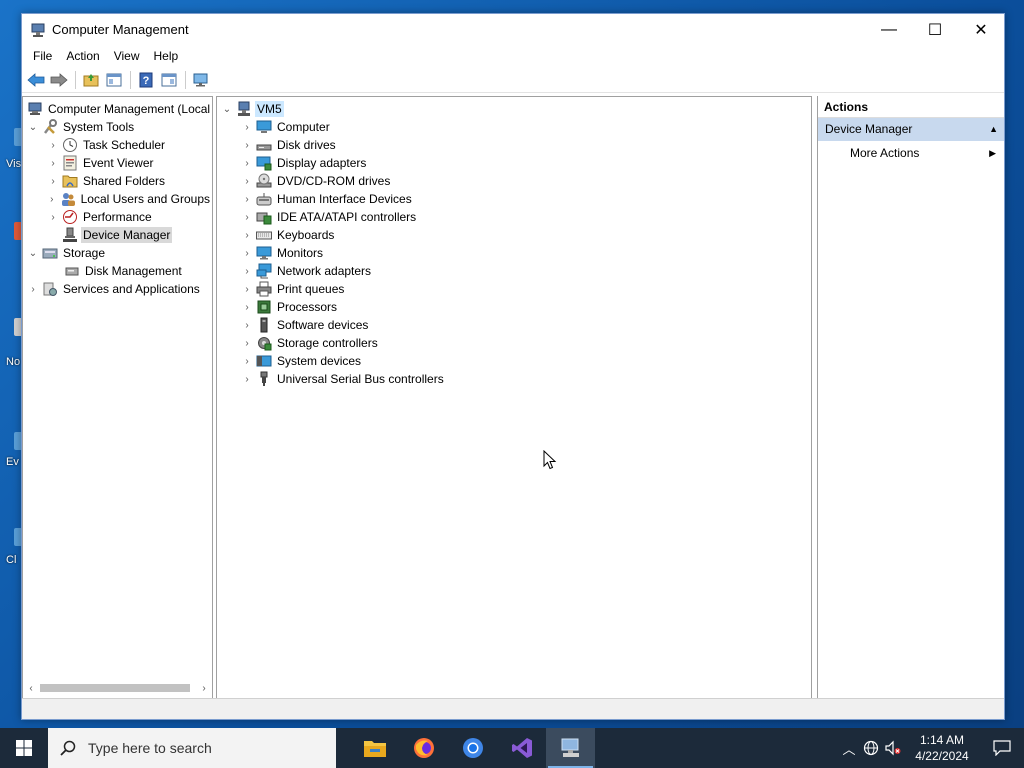  I want to click on device-category-keyboards: › Keyboards, so click(514, 235).